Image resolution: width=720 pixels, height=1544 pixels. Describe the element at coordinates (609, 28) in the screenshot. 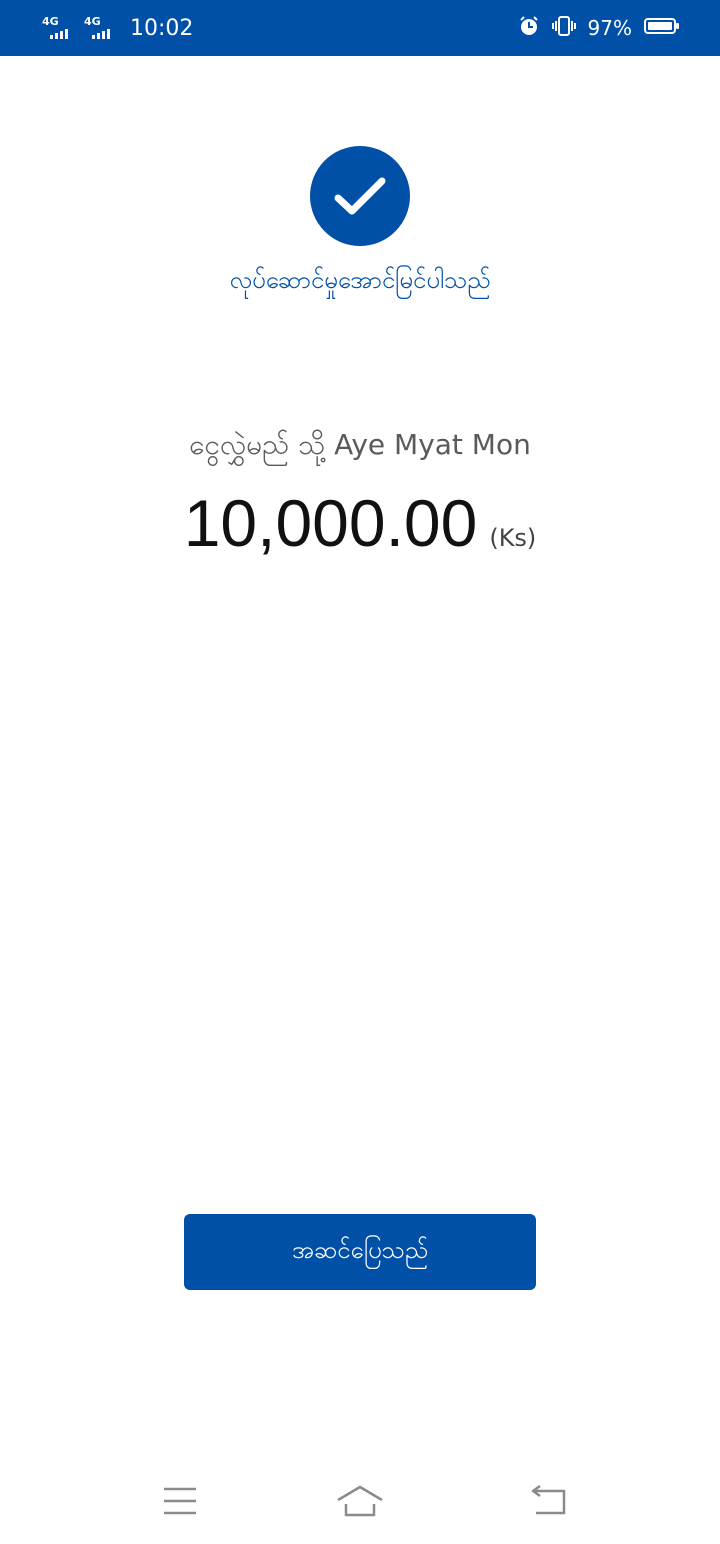

I see `battery-percent: 97%` at that location.